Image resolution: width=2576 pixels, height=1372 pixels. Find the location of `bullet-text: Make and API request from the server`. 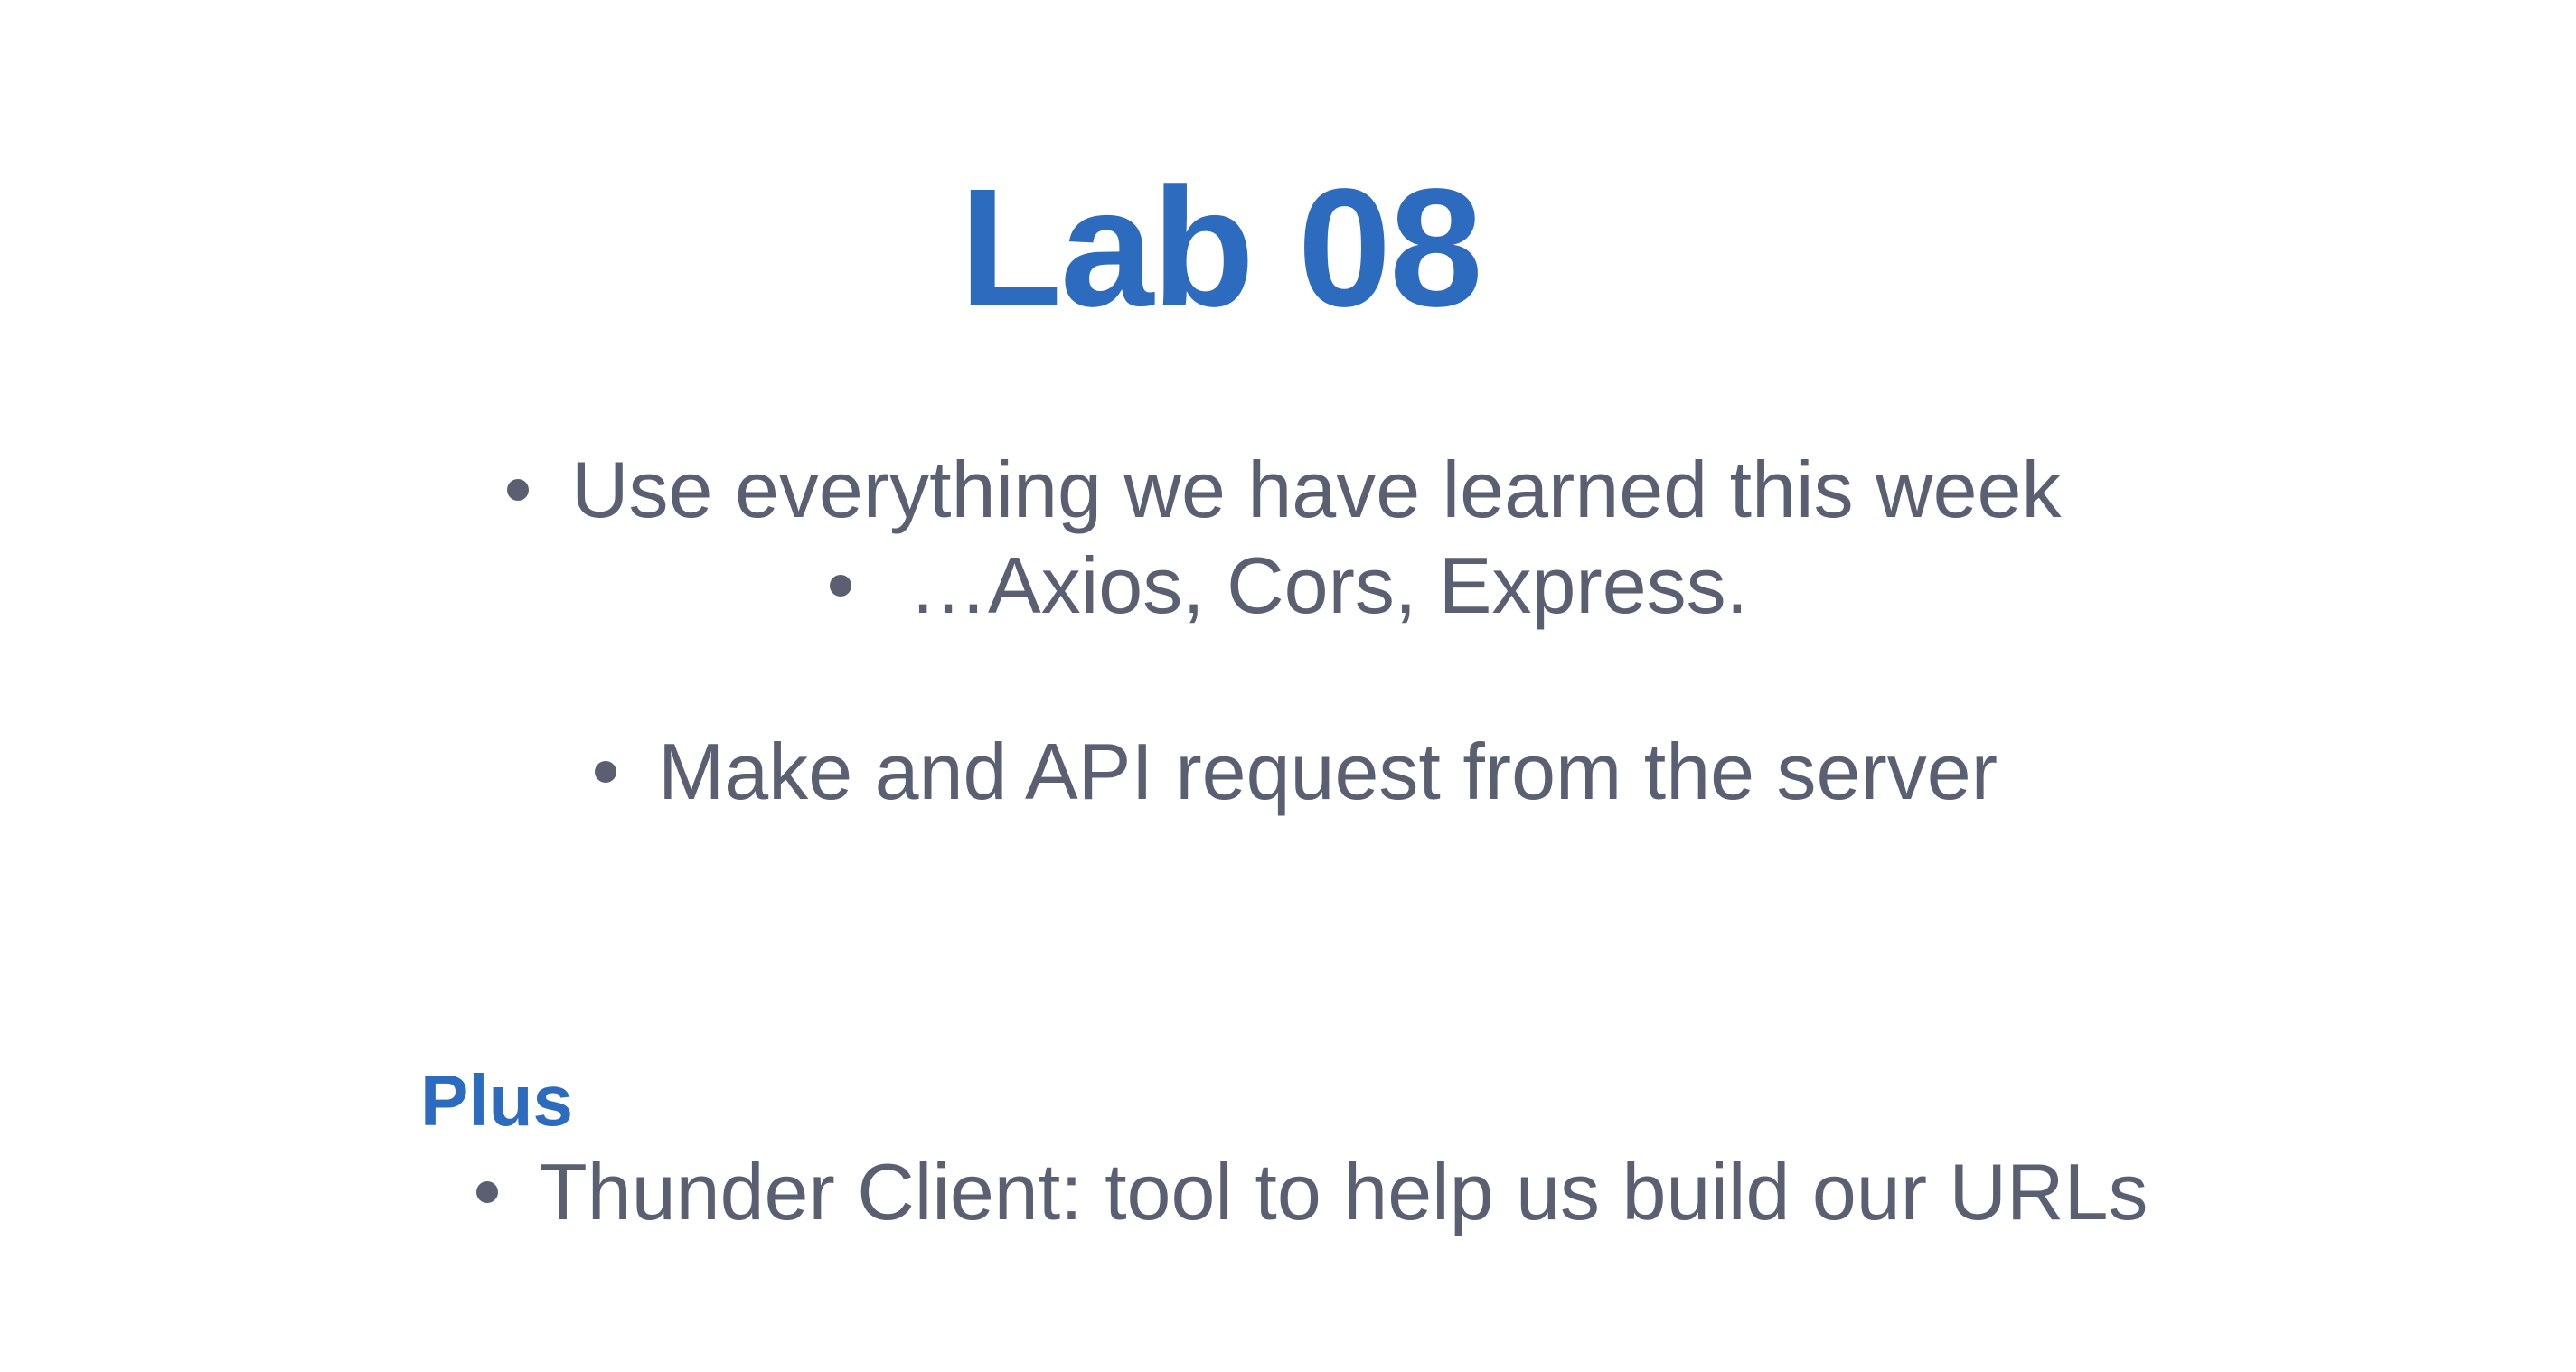

bullet-text: Make and API request from the server is located at coordinates (1328, 771).